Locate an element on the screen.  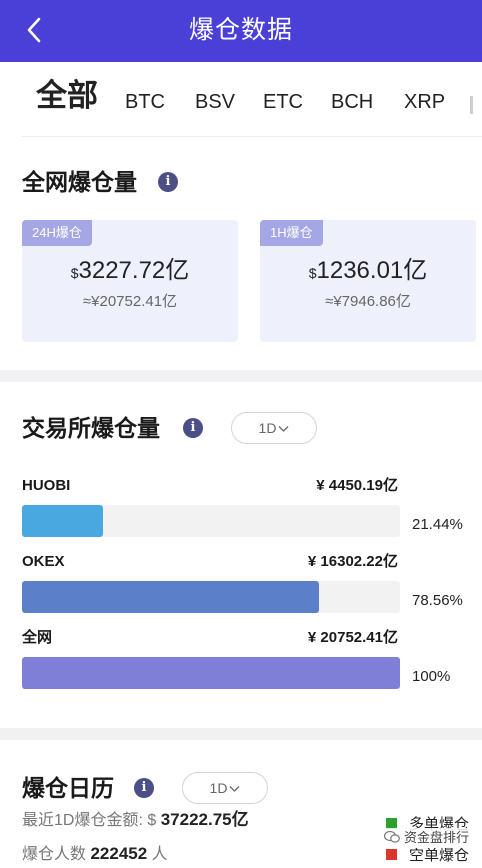
card-value: $1236.01亿 is located at coordinates (368, 272).